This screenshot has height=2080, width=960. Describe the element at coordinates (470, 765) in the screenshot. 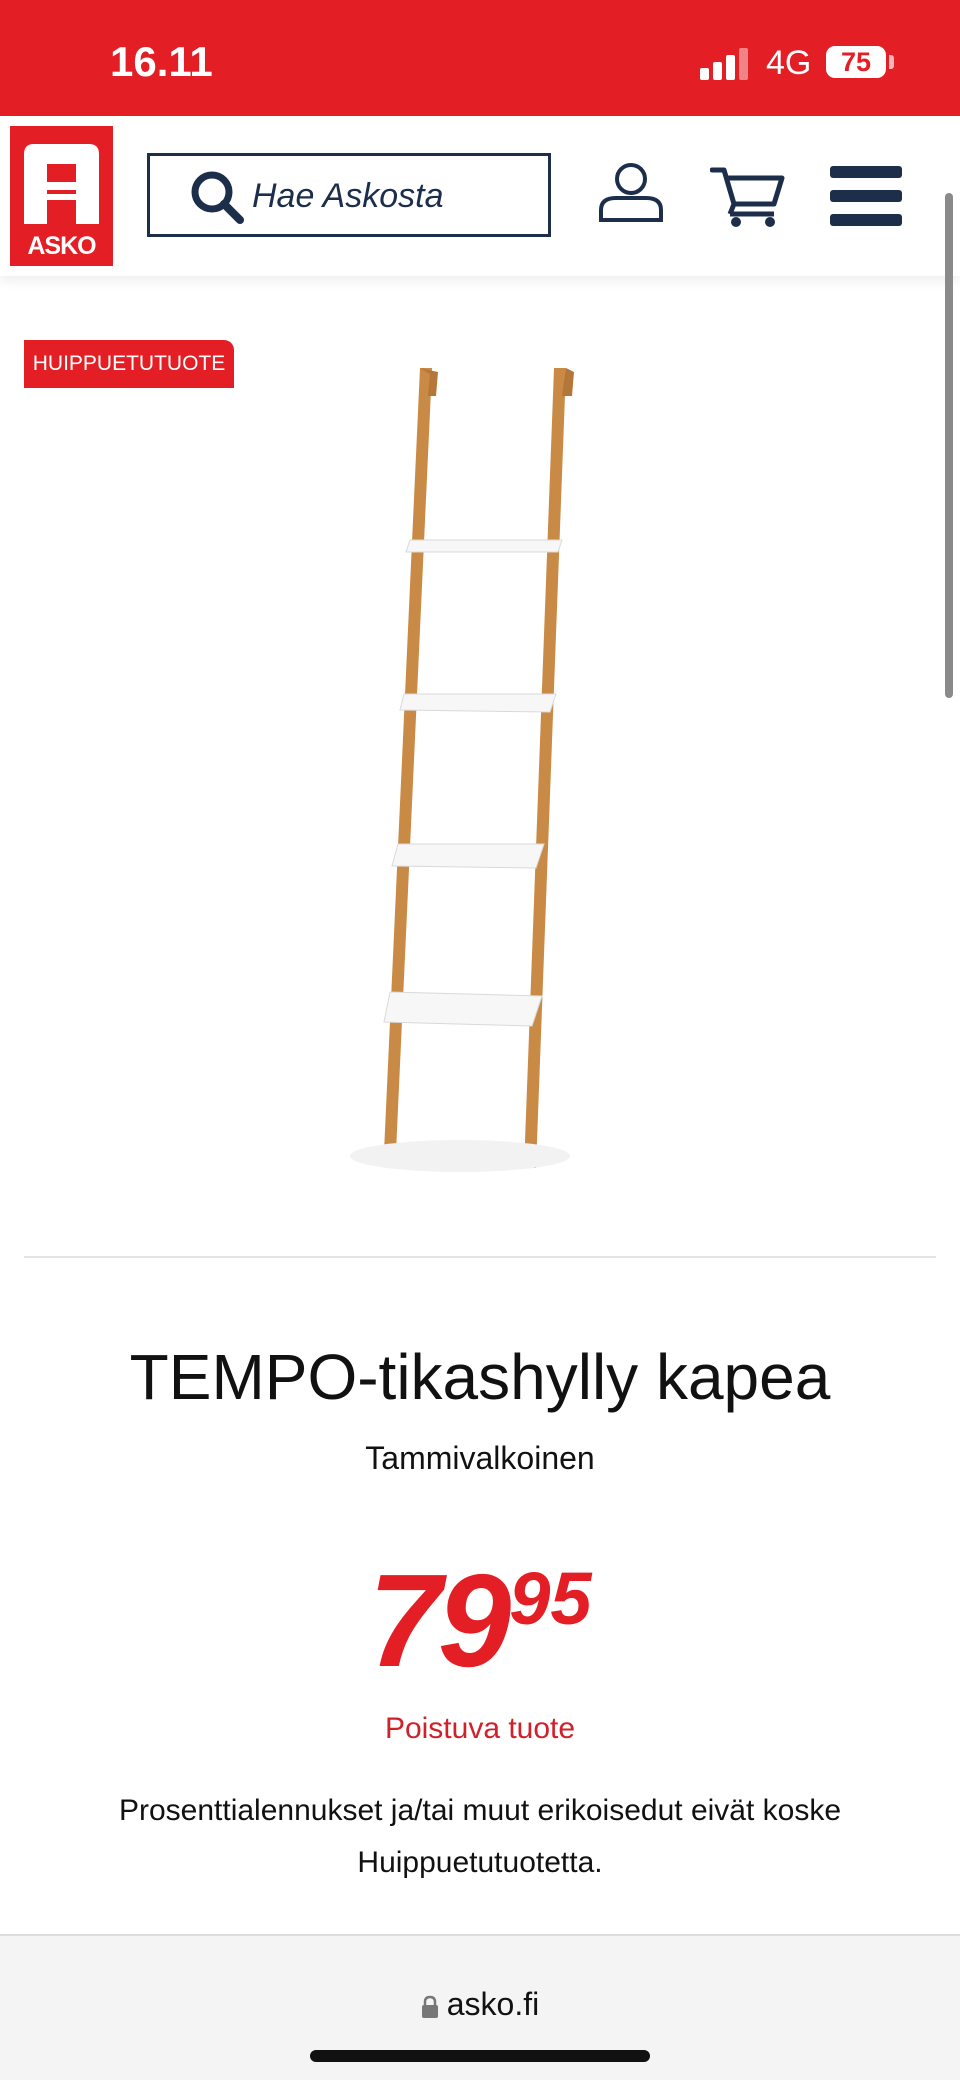

I see `product-image` at that location.